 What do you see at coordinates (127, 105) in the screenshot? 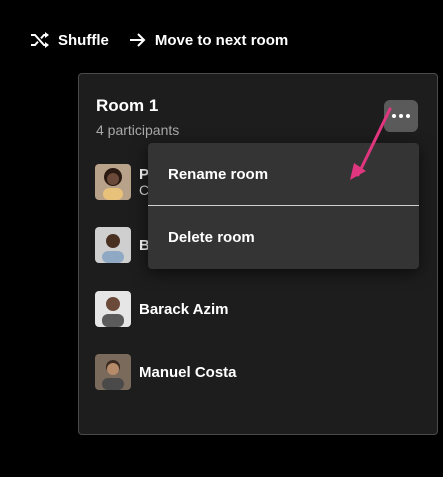
I see `room-title: Room 1` at bounding box center [127, 105].